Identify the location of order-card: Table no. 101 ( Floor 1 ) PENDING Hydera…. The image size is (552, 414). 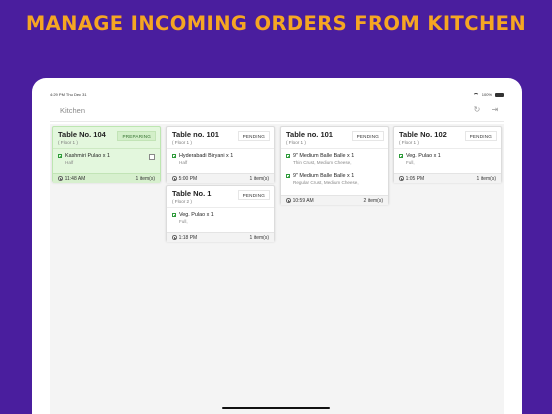
(220, 154).